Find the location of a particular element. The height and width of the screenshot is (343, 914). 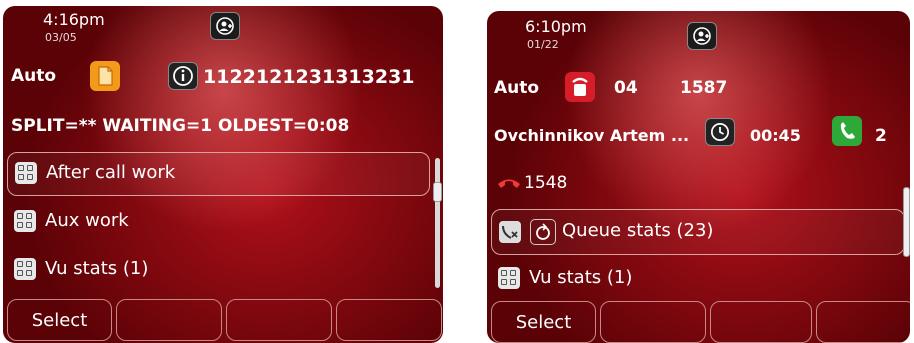

menu-item-label: After call work is located at coordinates (111, 172).